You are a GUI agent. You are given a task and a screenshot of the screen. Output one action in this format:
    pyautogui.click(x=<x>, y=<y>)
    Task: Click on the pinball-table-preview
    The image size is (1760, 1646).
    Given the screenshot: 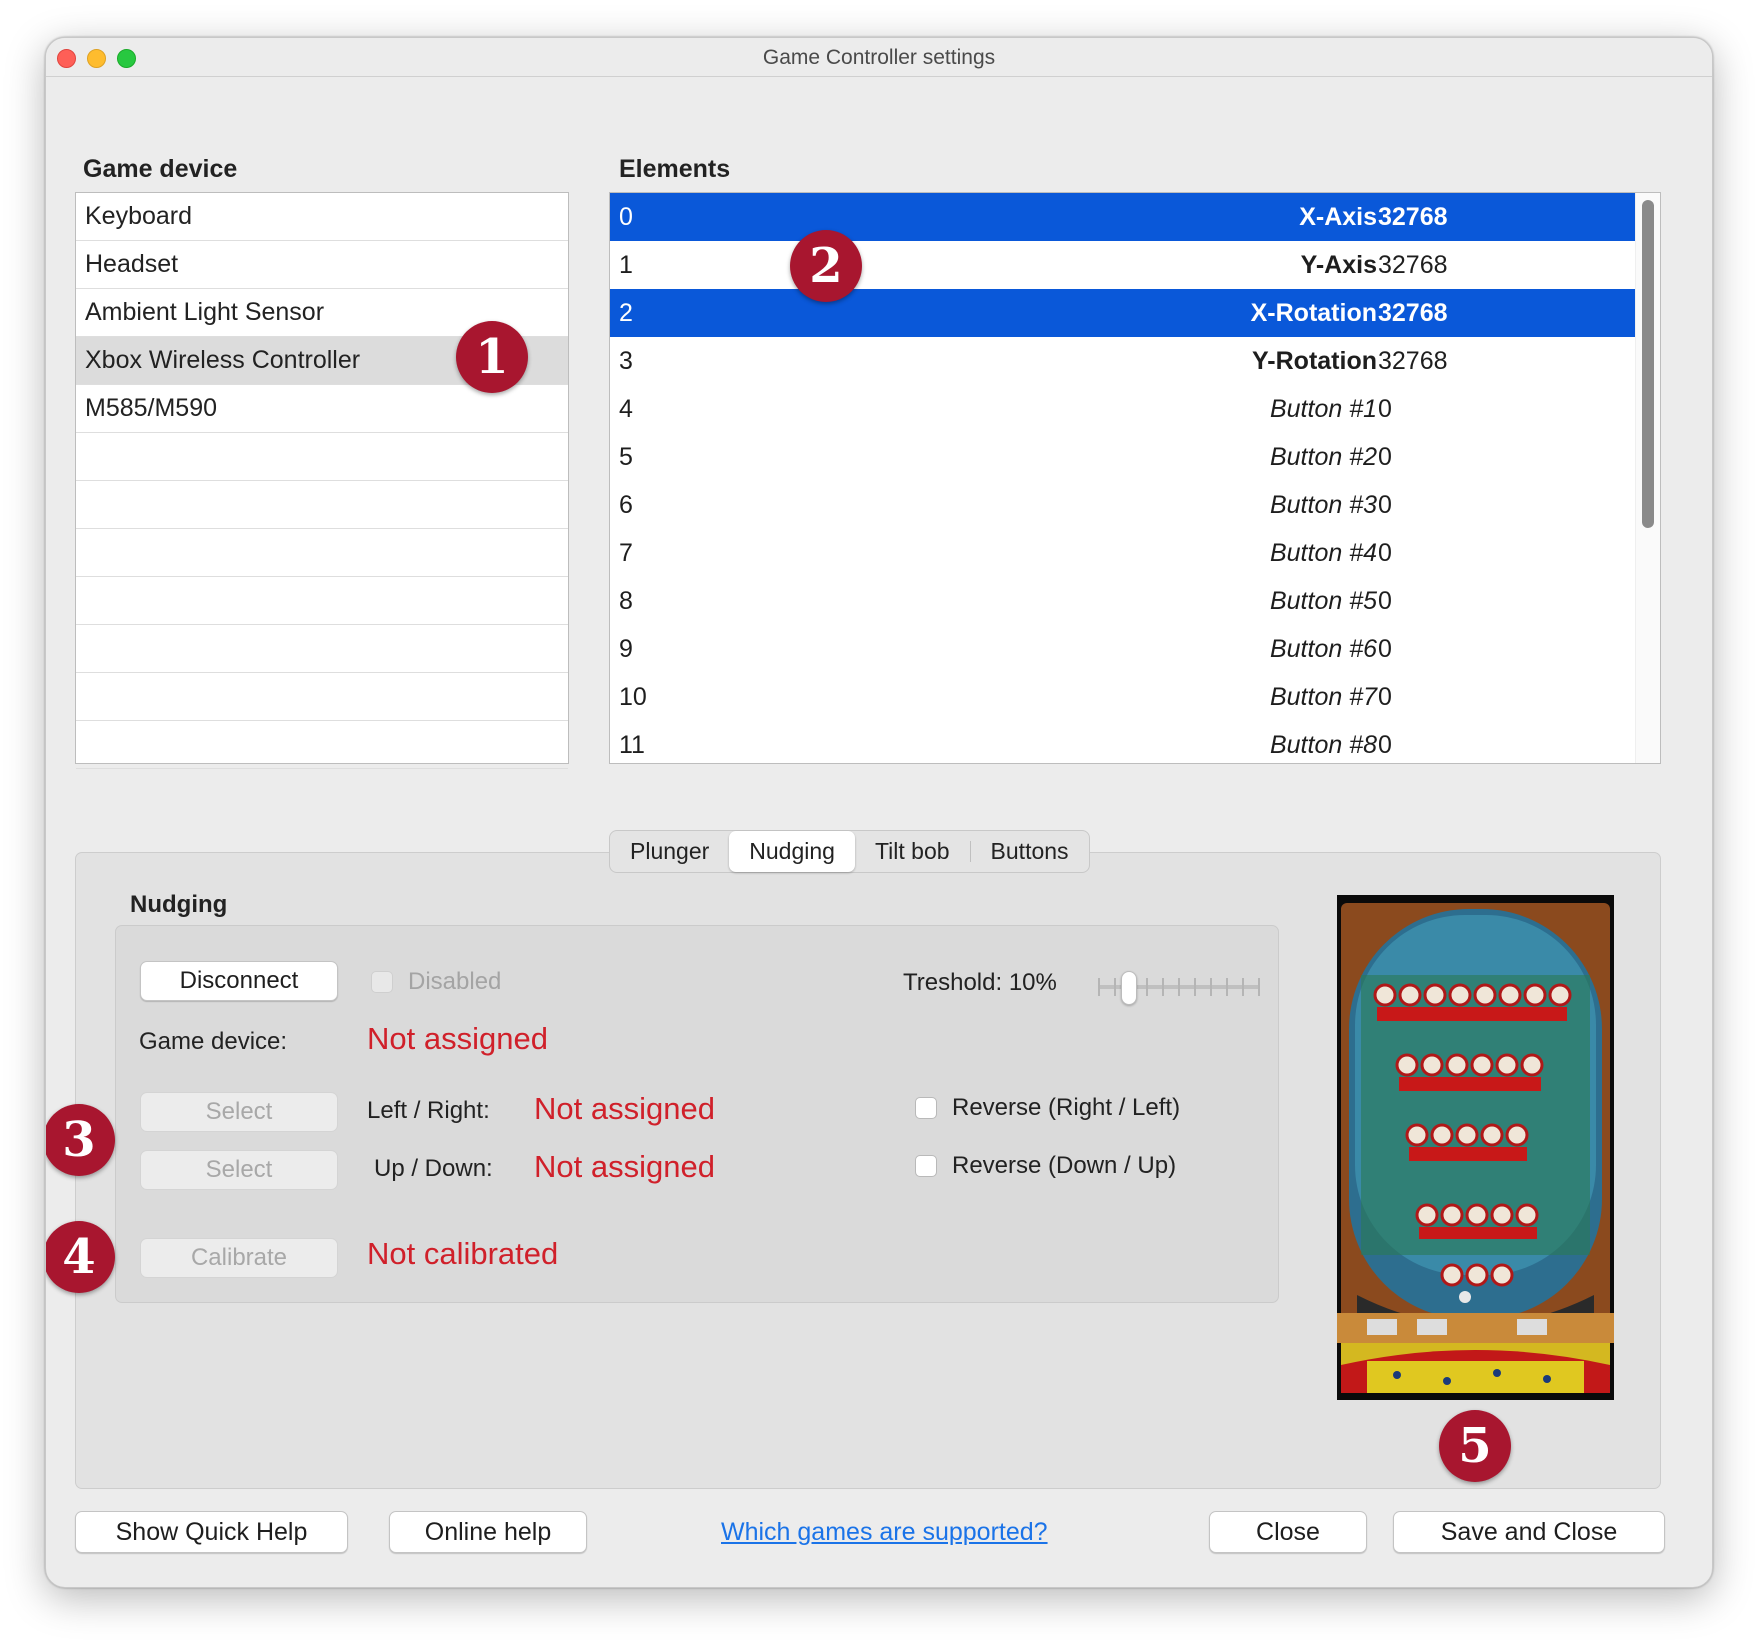 What is the action you would take?
    pyautogui.click(x=1475, y=1147)
    